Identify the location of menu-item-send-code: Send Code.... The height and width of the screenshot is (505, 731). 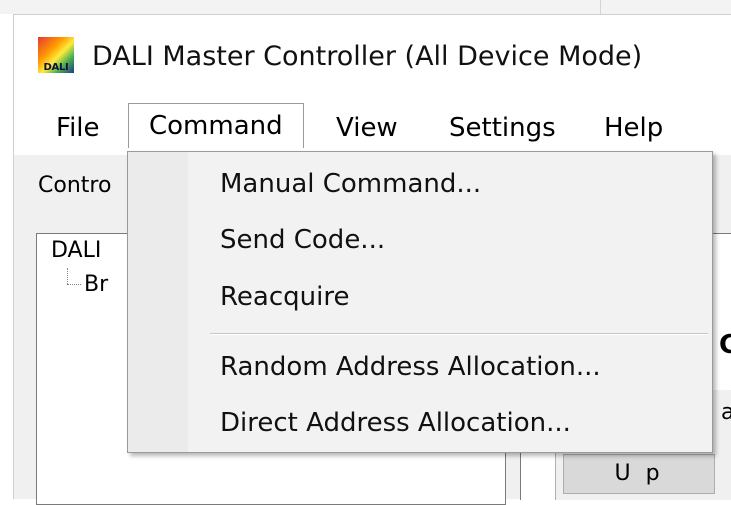
(302, 240).